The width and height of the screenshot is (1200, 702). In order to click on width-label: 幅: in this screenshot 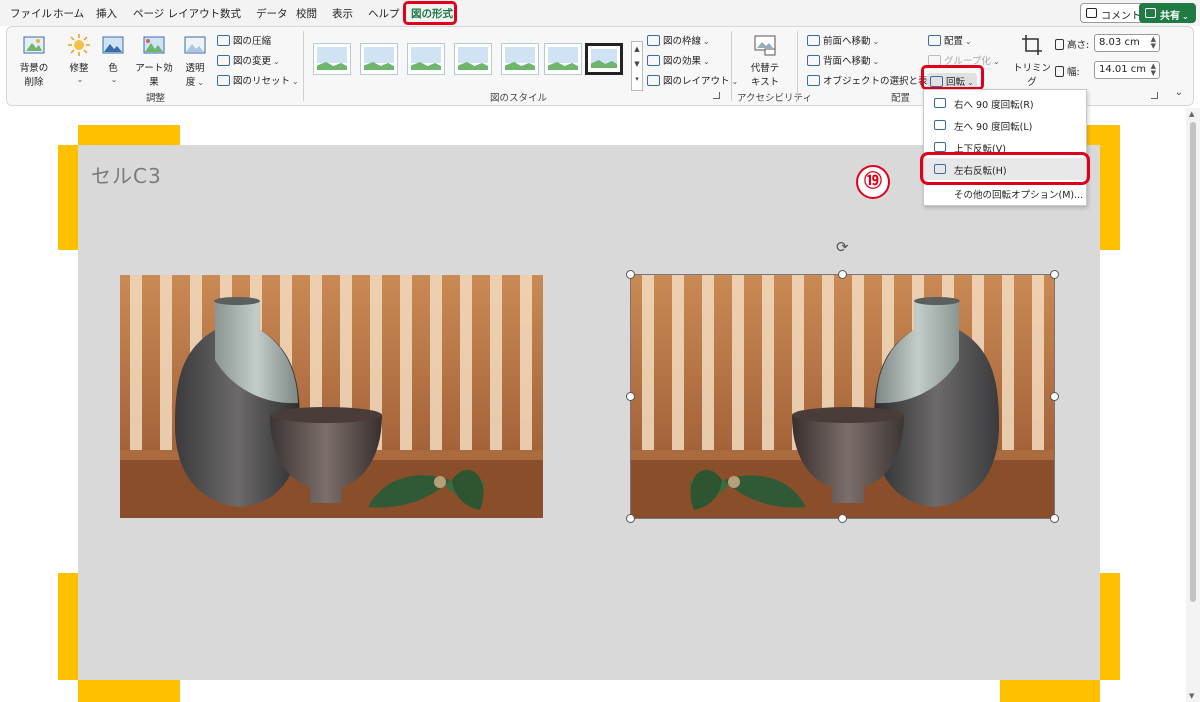, I will do `click(1073, 72)`.